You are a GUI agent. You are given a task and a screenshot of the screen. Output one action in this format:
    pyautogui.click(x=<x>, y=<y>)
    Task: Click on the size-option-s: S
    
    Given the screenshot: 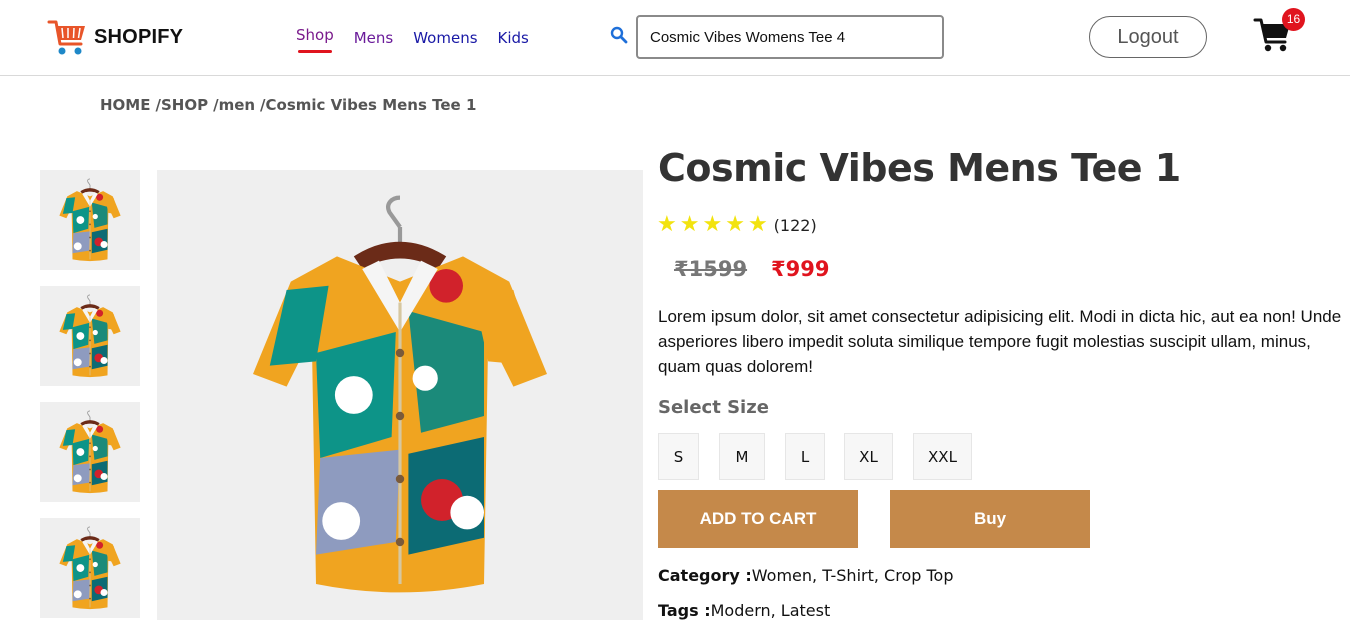 What is the action you would take?
    pyautogui.click(x=678, y=456)
    